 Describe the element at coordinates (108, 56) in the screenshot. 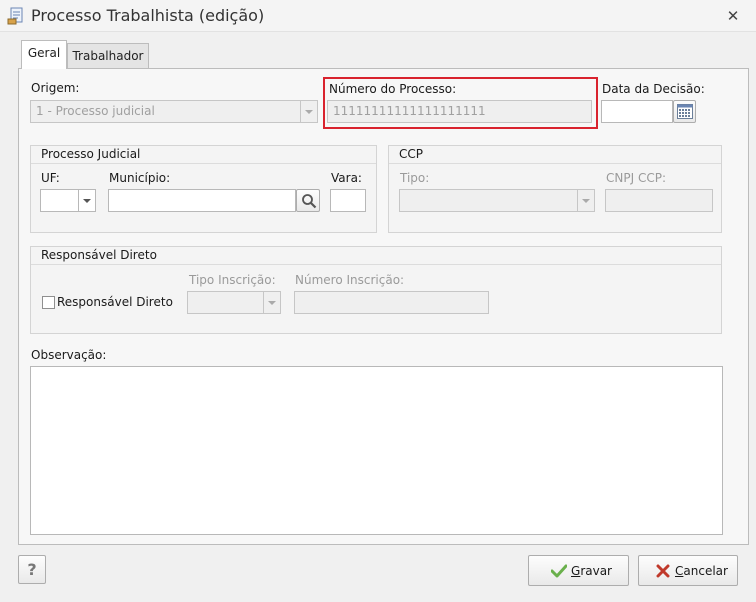

I see `tab-trabalhador: Trabalhador` at that location.